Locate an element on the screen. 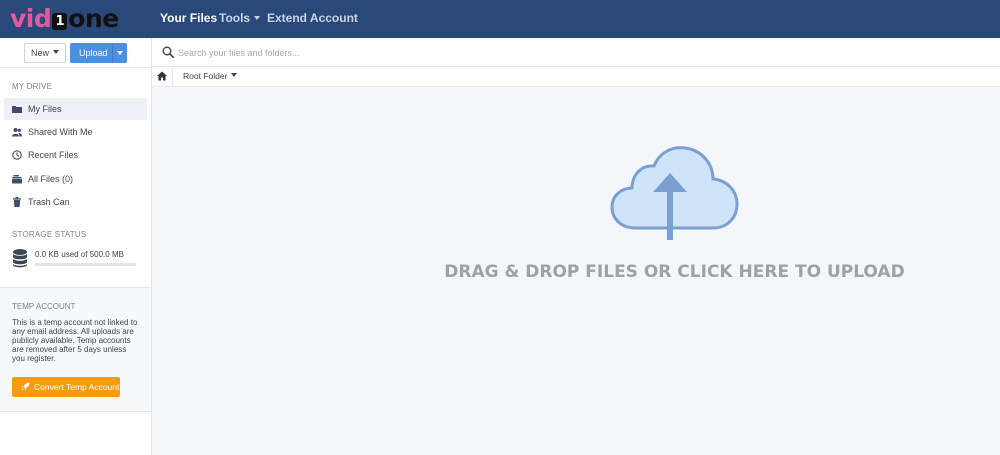  logo-part-one: one is located at coordinates (93, 18).